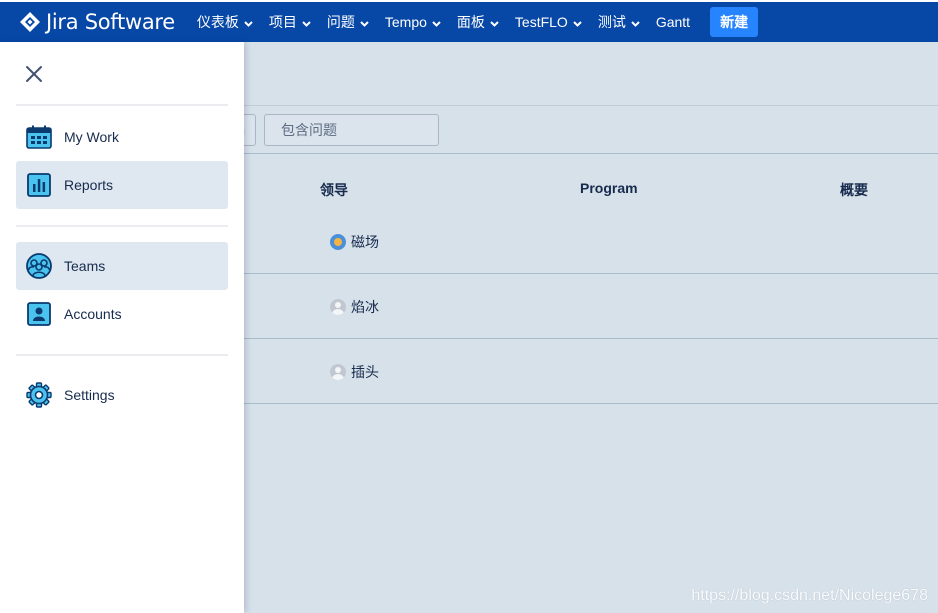 The image size is (938, 613). I want to click on nav-label: 问题, so click(340, 22).